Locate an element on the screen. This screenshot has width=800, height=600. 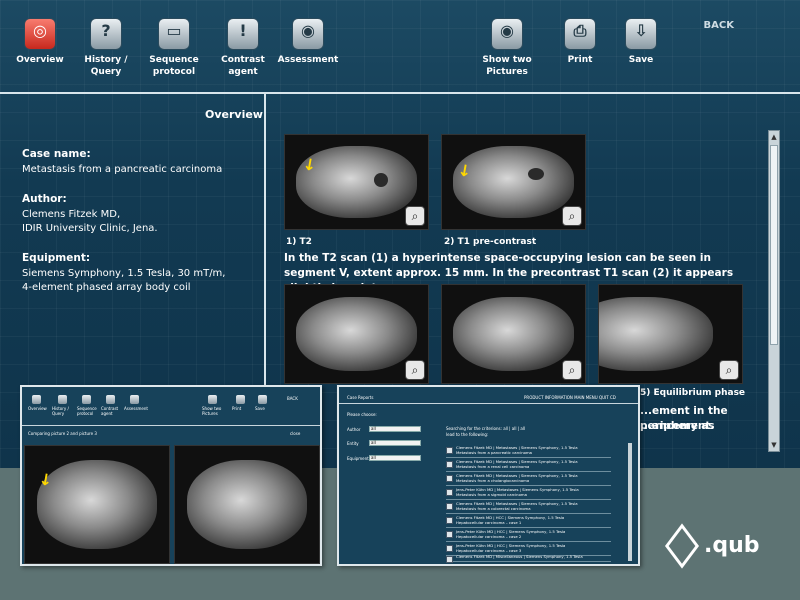
author-label: Author is located at coordinates (354, 429).